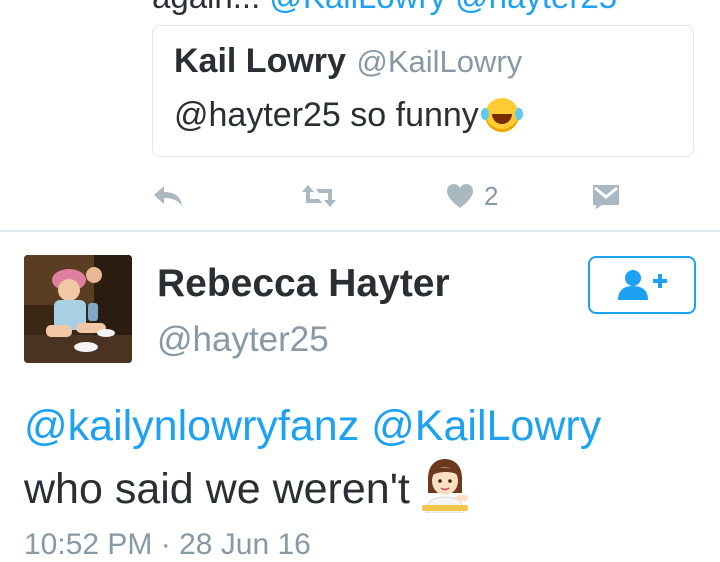 The image size is (720, 562). What do you see at coordinates (167, 544) in the screenshot?
I see `tweet-timestamp: 10:52 PM · 28 Jun 16` at bounding box center [167, 544].